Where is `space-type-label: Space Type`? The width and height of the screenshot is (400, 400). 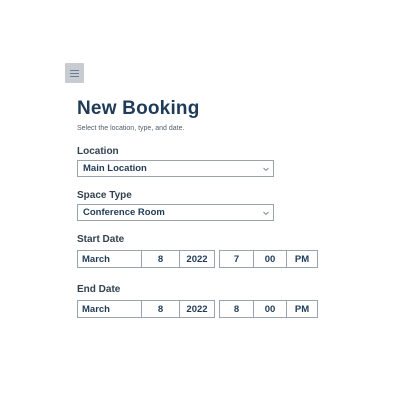
space-type-label: Space Type is located at coordinates (104, 195).